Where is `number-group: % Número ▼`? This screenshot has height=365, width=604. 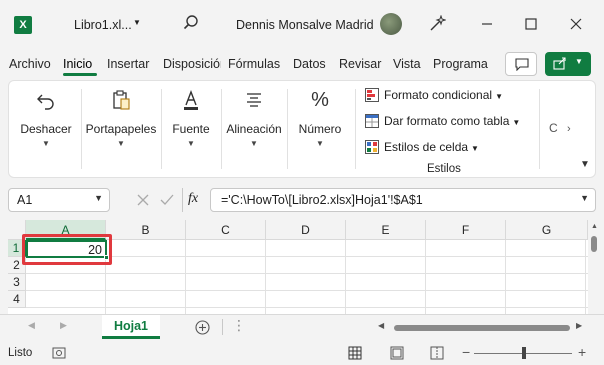 number-group: % Número ▼ is located at coordinates (320, 129).